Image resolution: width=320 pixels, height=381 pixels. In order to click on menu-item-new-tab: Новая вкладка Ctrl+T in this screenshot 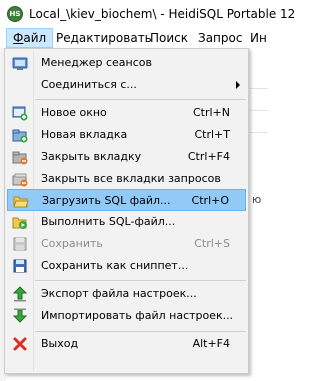, I will do `click(126, 135)`.